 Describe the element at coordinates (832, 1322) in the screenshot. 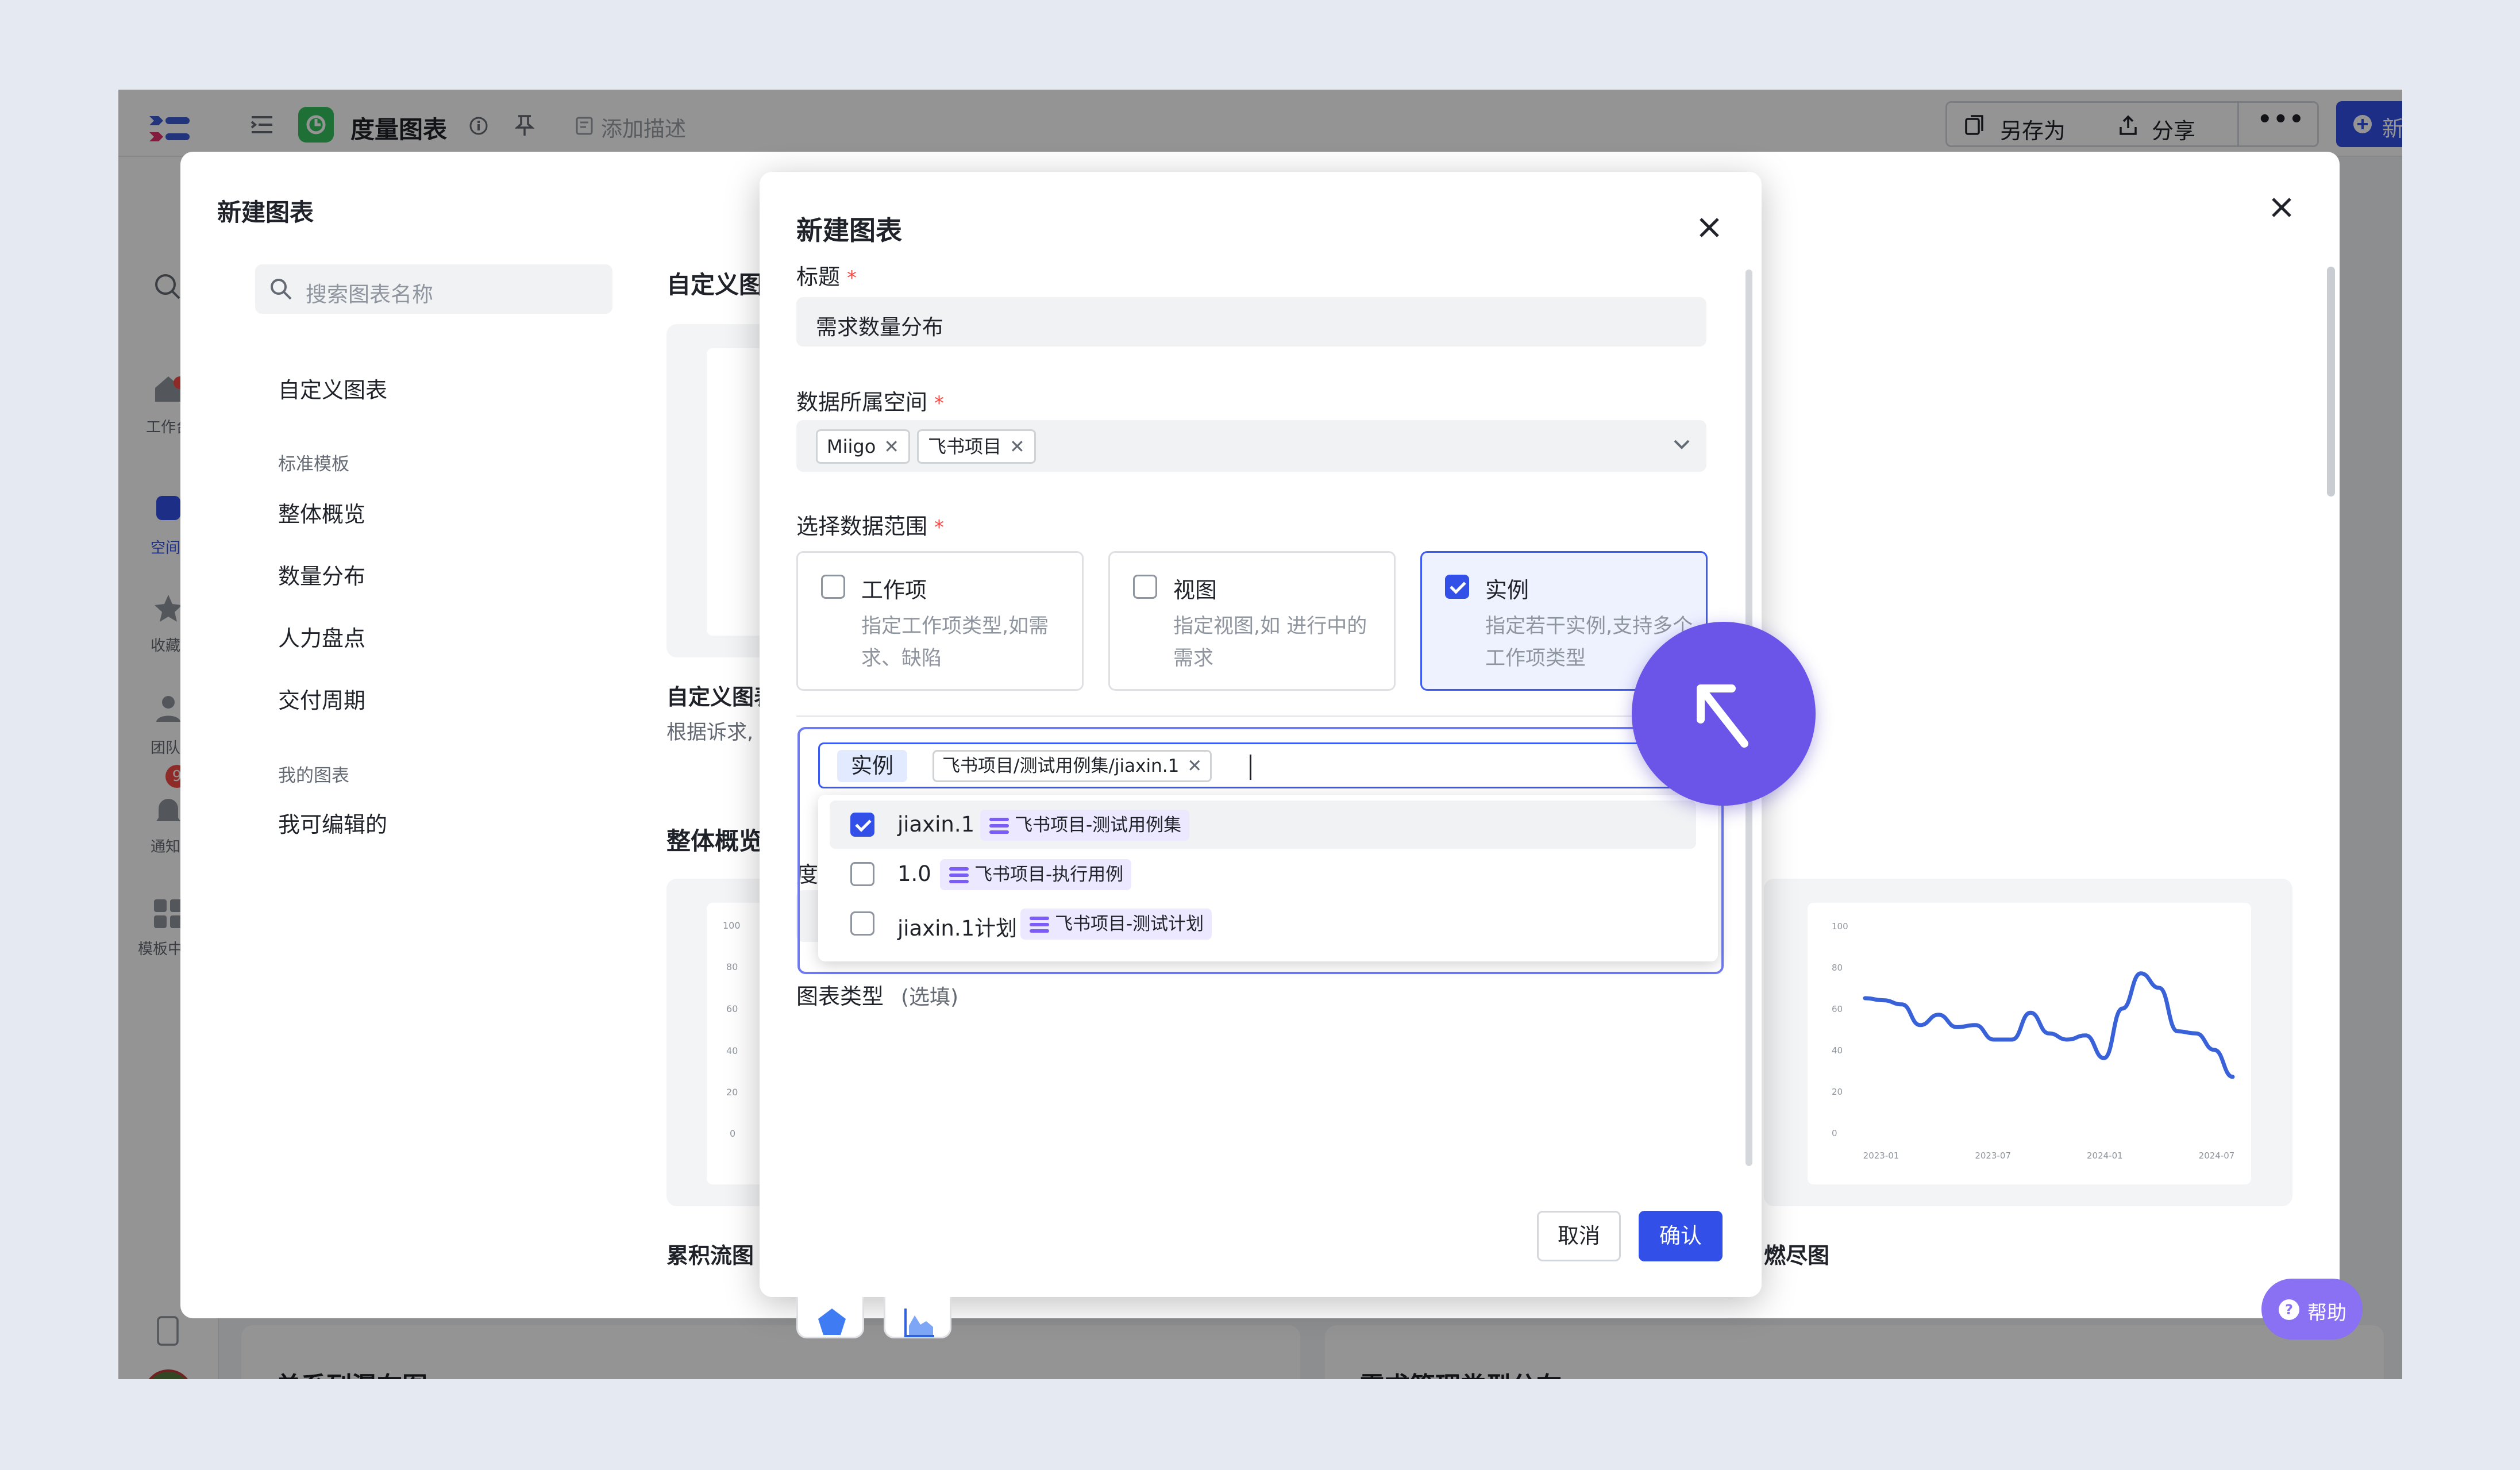

I see `radar-chart-icon` at that location.